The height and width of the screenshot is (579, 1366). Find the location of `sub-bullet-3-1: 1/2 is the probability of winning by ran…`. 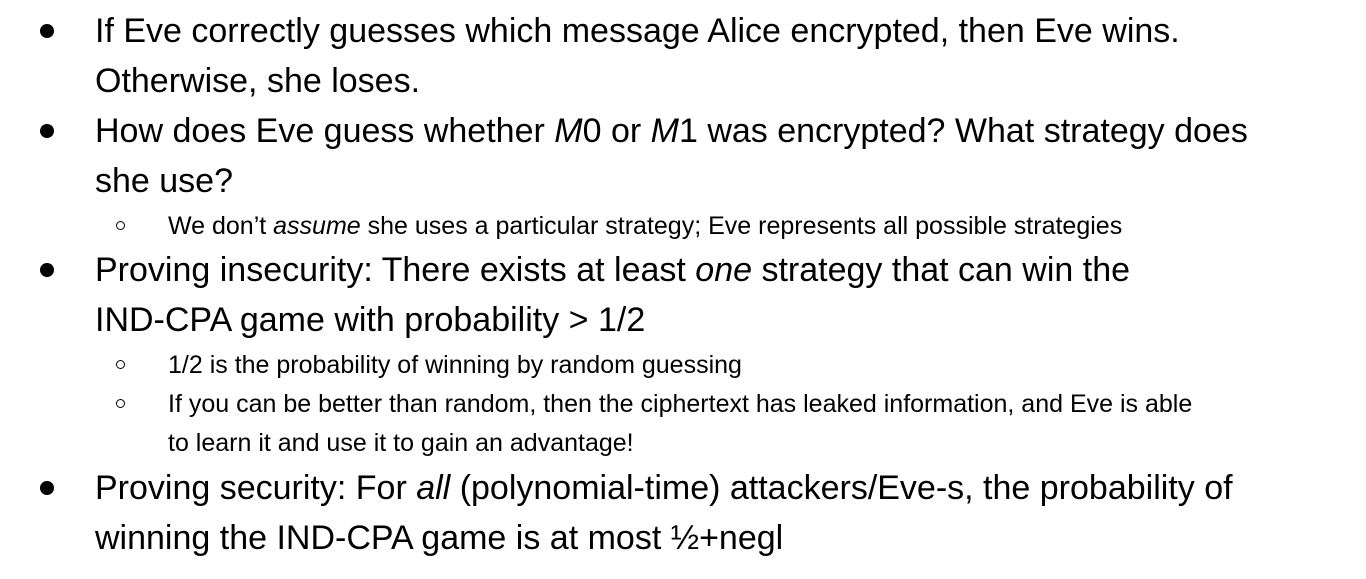

sub-bullet-3-1: 1/2 is the probability of winning by ran… is located at coordinates (455, 365).